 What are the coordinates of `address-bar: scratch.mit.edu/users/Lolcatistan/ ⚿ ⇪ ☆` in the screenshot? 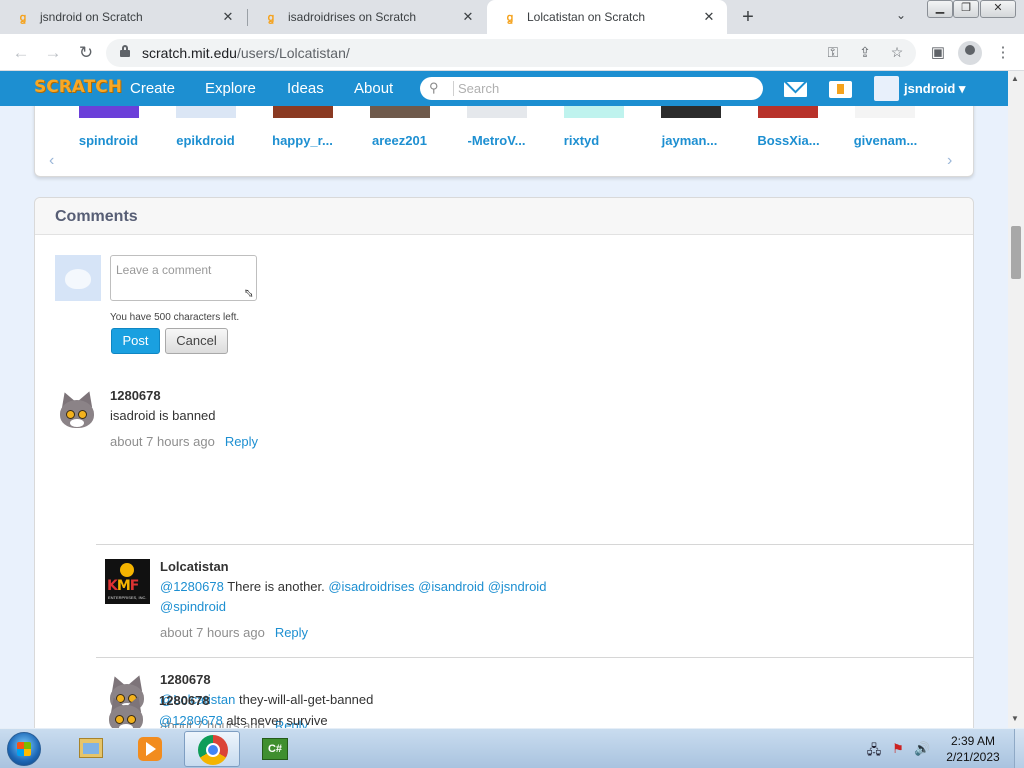 It's located at (511, 53).